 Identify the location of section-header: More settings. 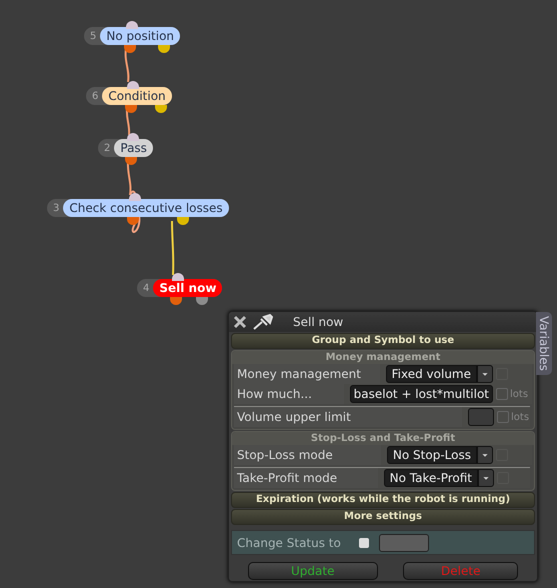
(383, 517).